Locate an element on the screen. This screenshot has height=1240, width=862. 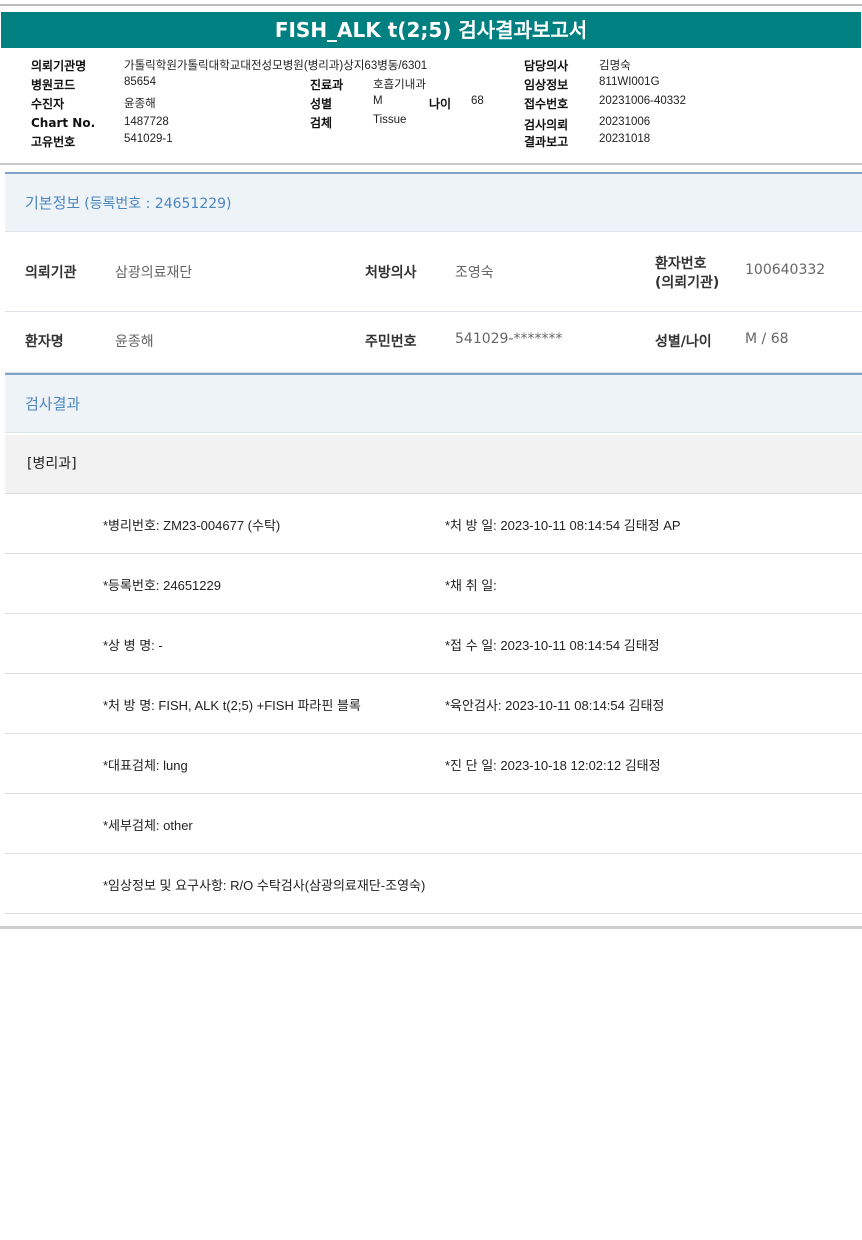
result-row: *임상정보 및 요구사항: R/O 수탁검사(삼광의료재단-조영숙) is located at coordinates (433, 884).